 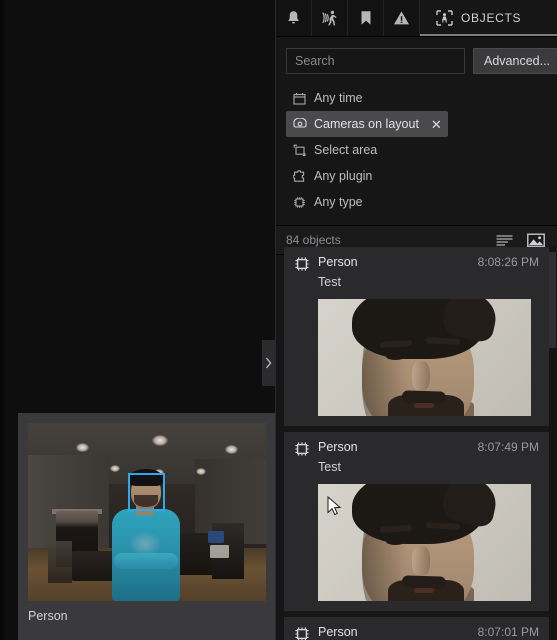 What do you see at coordinates (508, 632) in the screenshot?
I see `object-timestamp: 8:07:01 PM` at bounding box center [508, 632].